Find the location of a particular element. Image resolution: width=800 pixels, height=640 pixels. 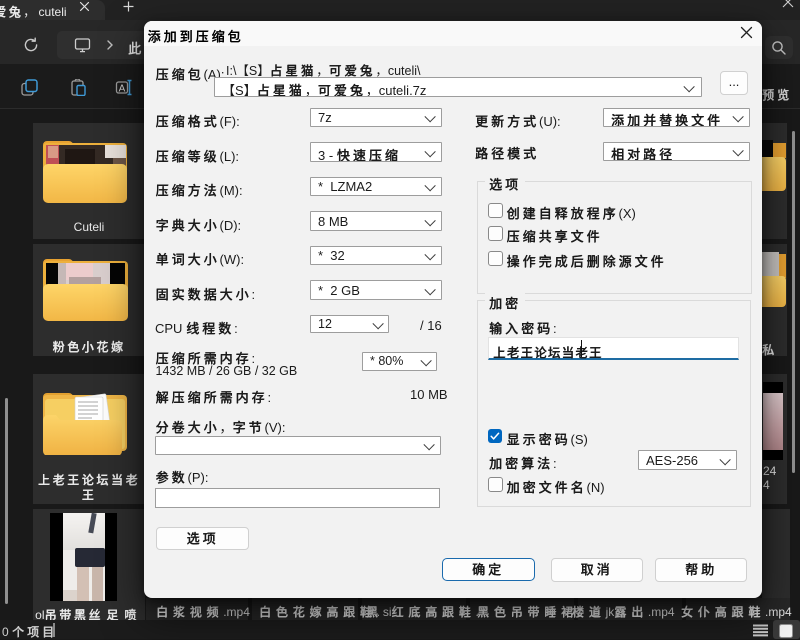

svg-text: A is located at coordinates (122, 89).